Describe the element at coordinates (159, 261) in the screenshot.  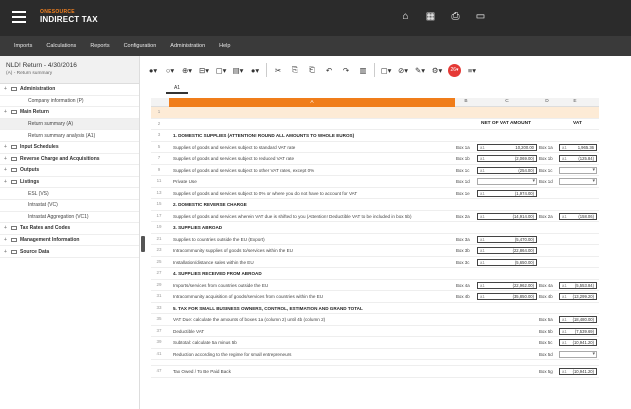
I see `row-number: 25` at that location.